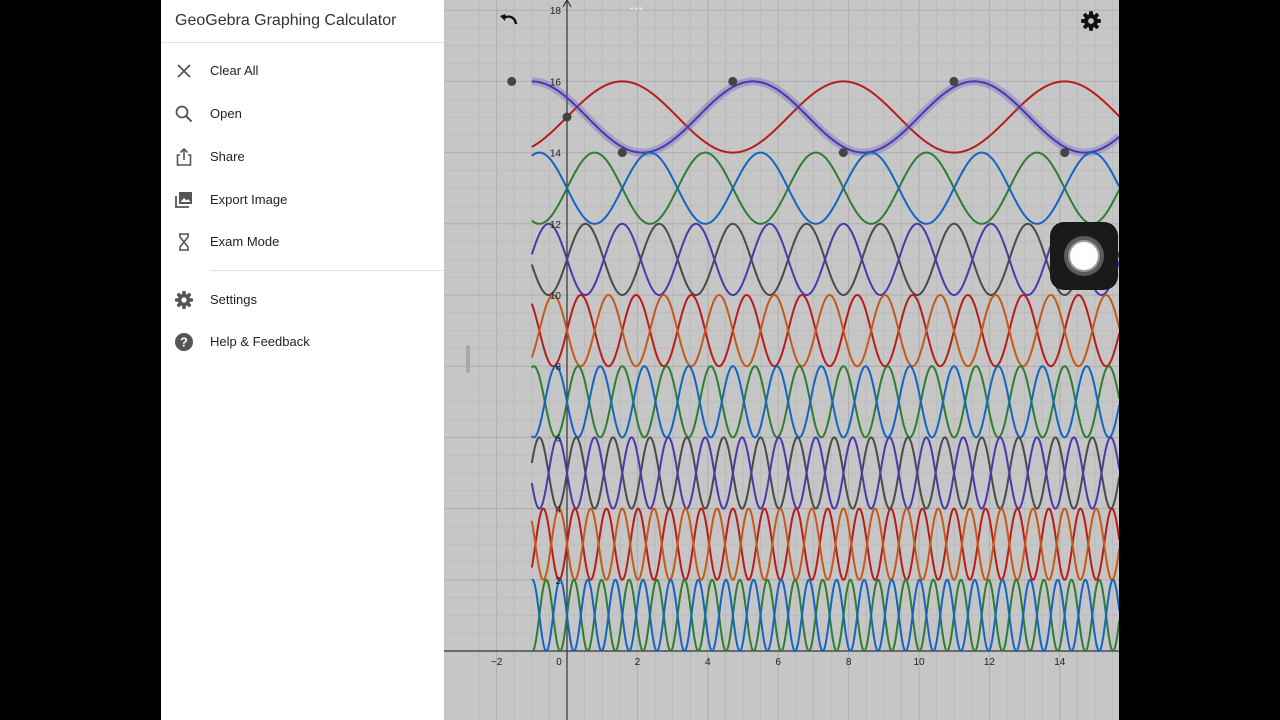 Image resolution: width=1280 pixels, height=720 pixels. What do you see at coordinates (558, 438) in the screenshot?
I see `y-tick-label: 6` at bounding box center [558, 438].